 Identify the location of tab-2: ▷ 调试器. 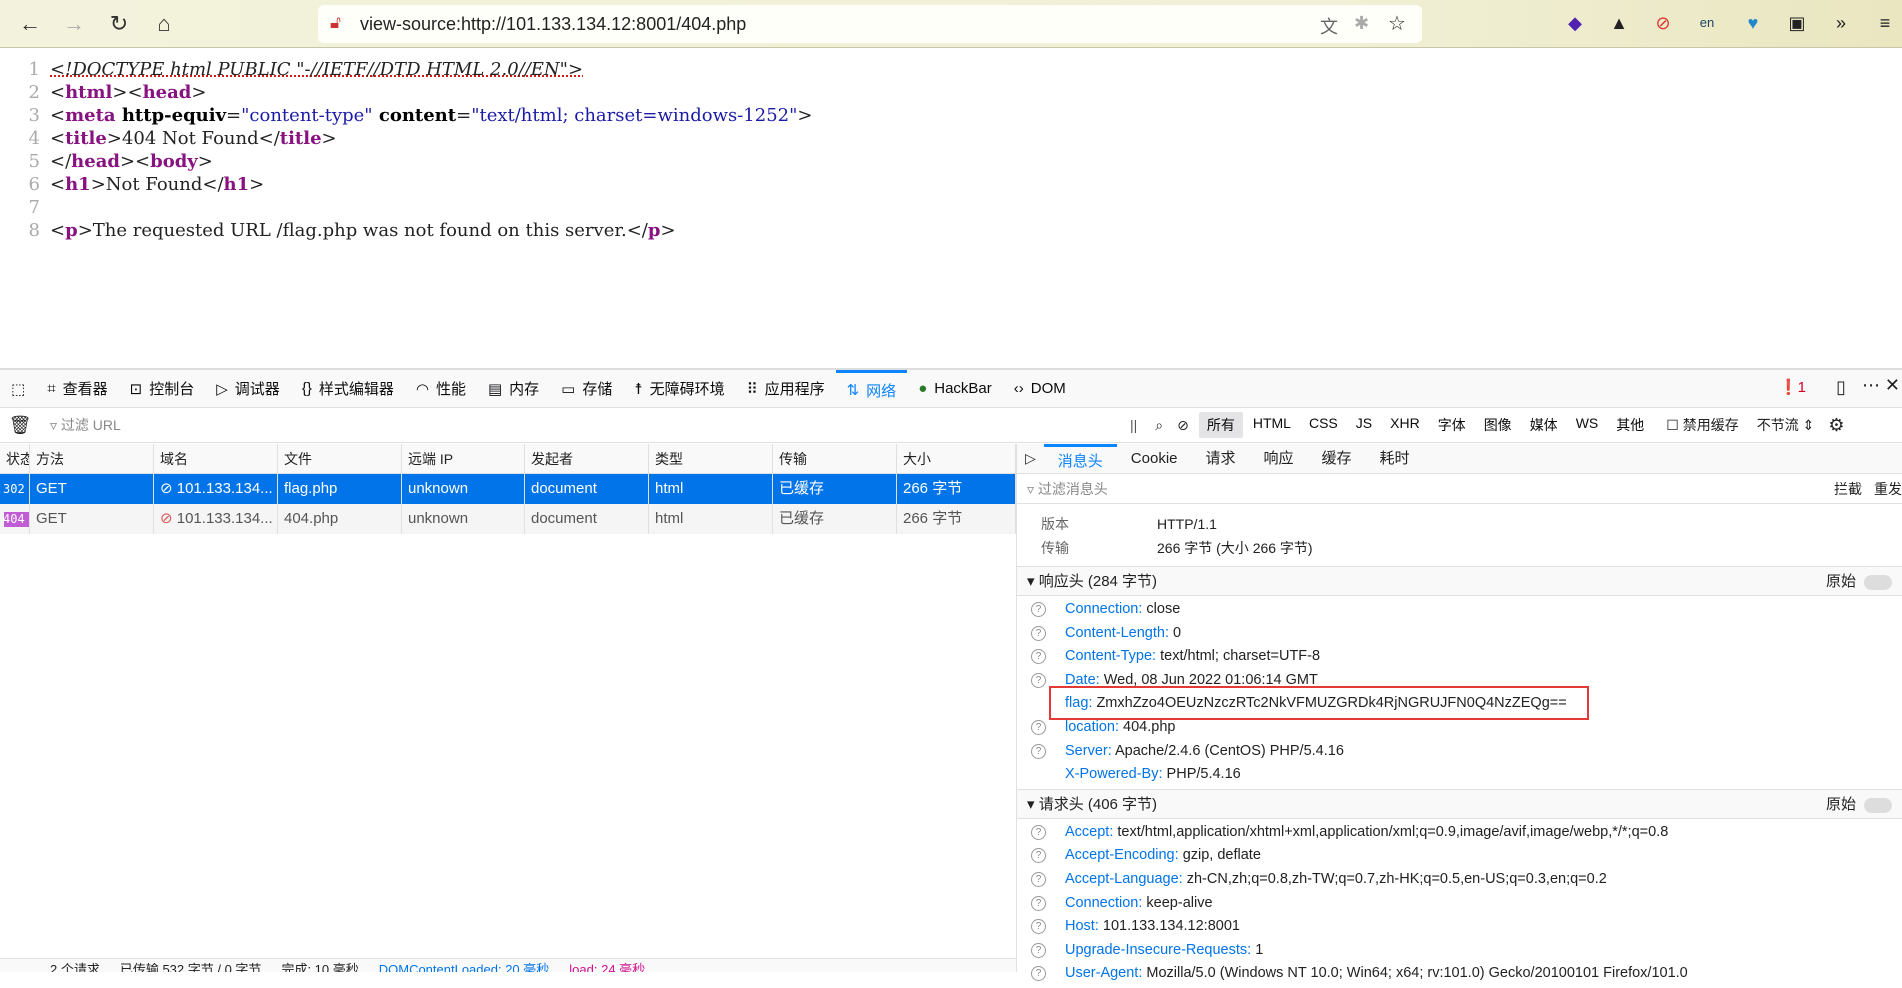
(248, 389).